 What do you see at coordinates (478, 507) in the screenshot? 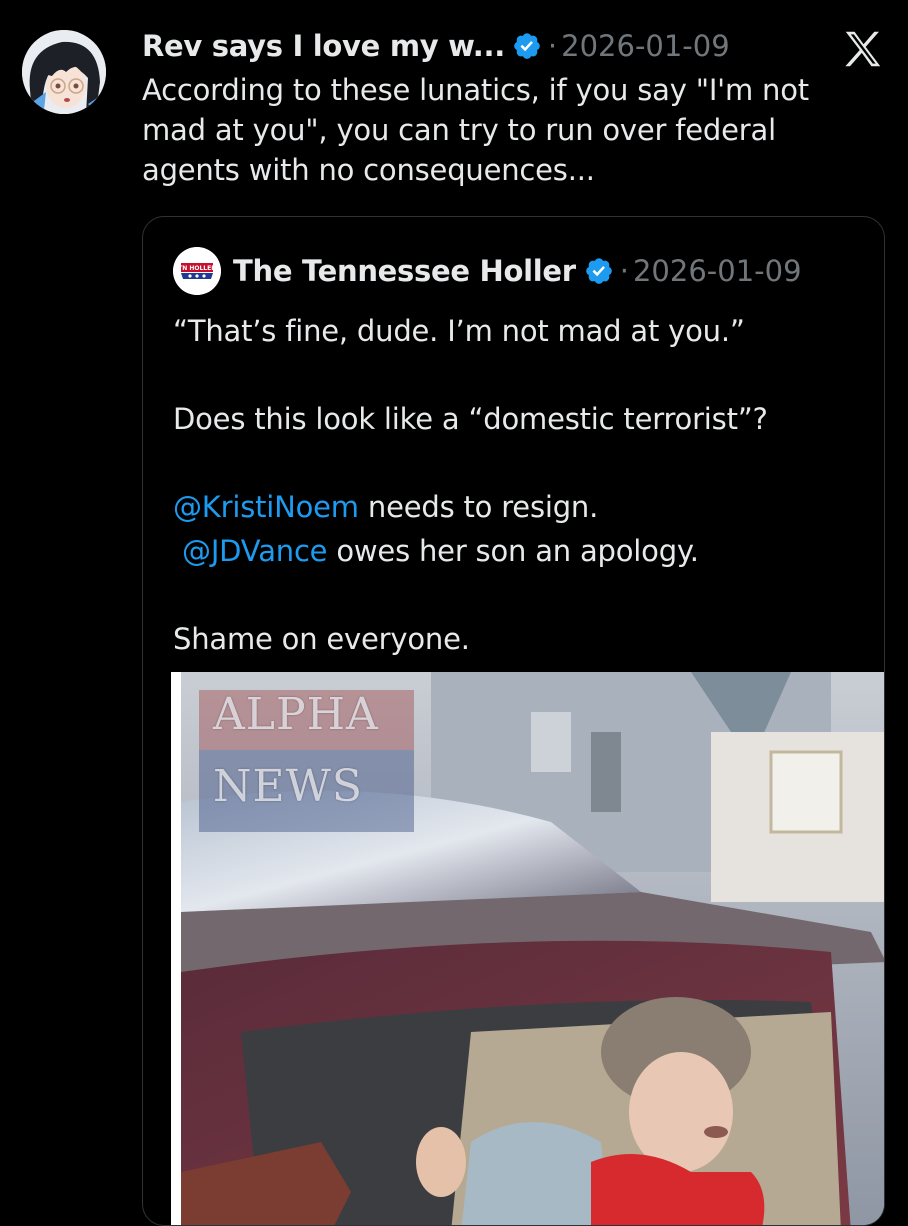
I see `quoted-text-fragment: needs to resign.` at bounding box center [478, 507].